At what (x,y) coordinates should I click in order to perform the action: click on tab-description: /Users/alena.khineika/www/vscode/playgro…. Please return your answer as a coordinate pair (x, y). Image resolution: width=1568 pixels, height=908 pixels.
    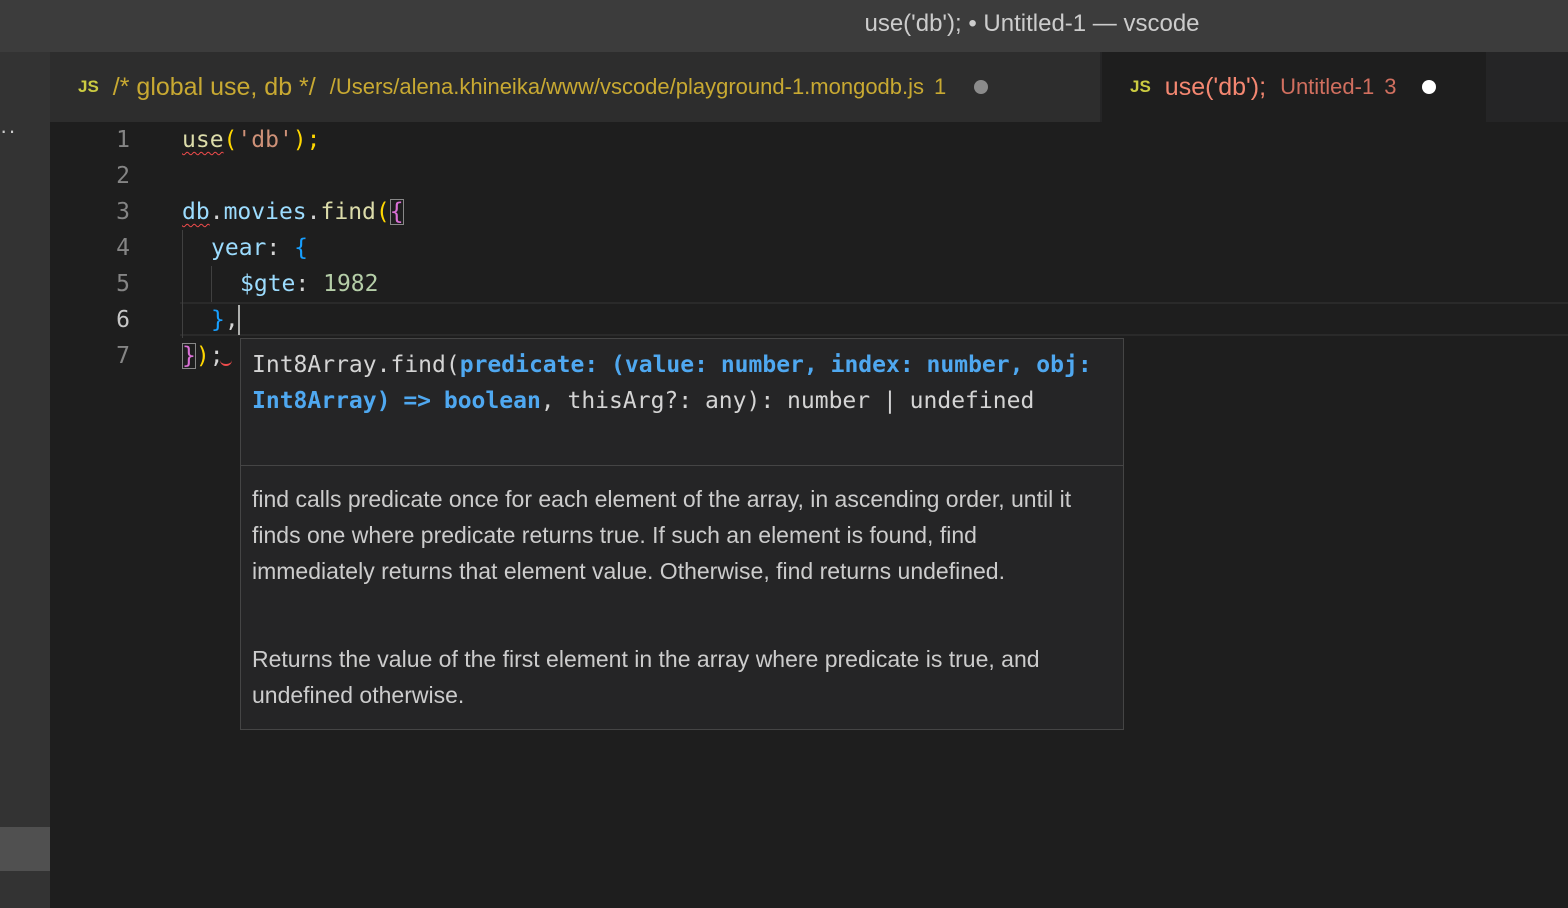
    Looking at the image, I should click on (627, 86).